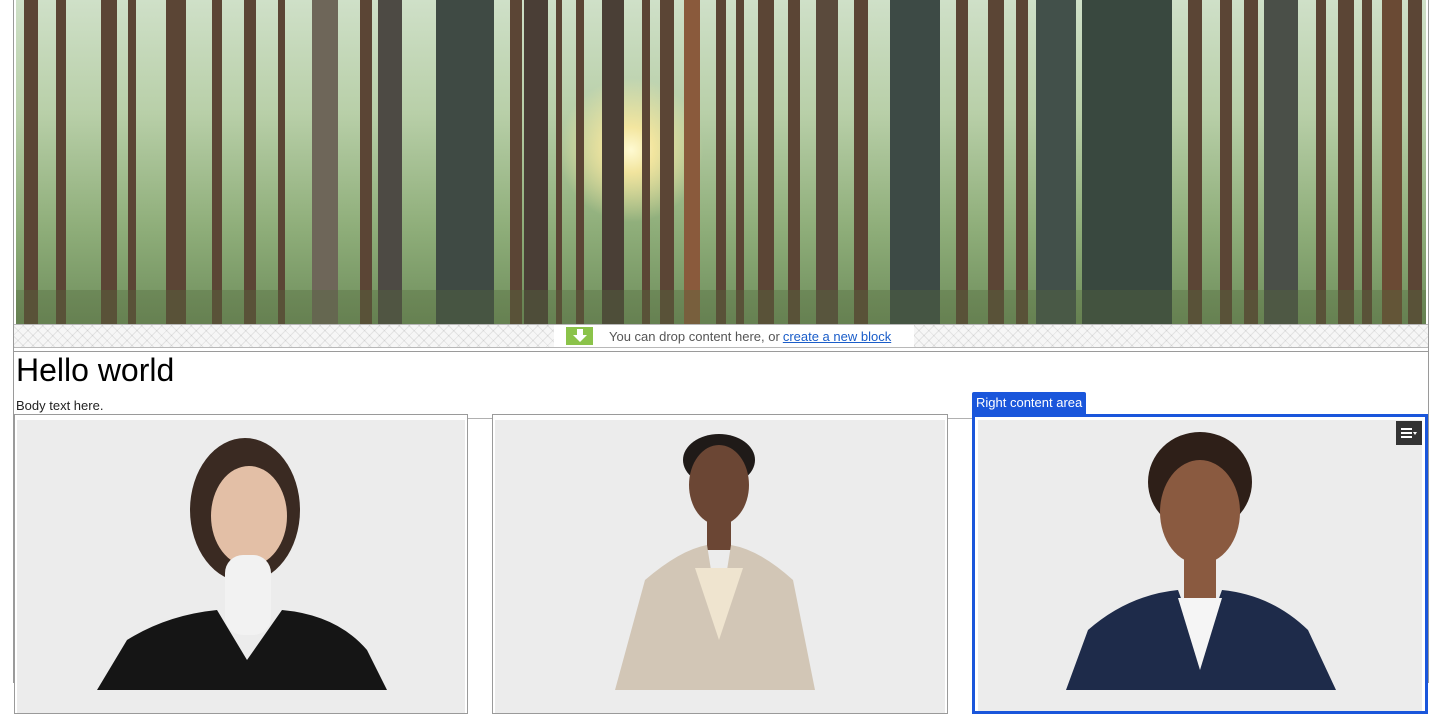 This screenshot has width=1442, height=714. Describe the element at coordinates (837, 336) in the screenshot. I see `create-new-block-link: create a new block` at that location.